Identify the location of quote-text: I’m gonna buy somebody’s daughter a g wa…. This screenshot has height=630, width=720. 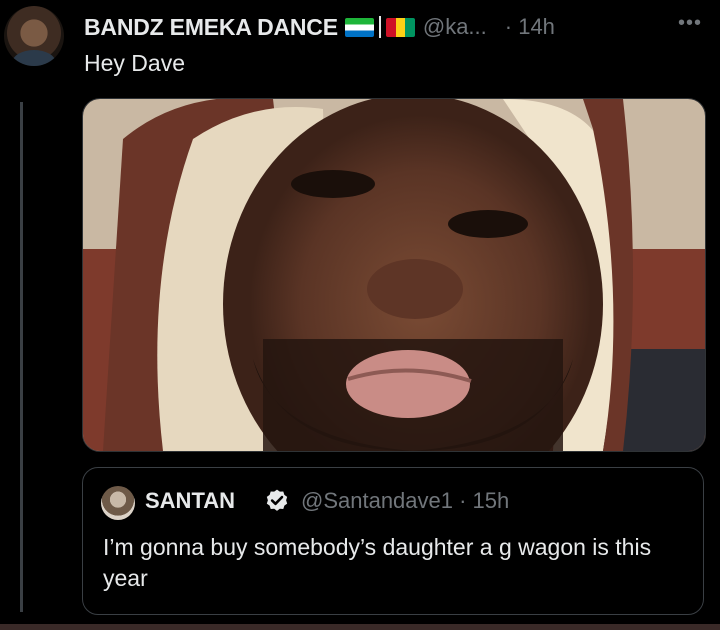
(377, 562).